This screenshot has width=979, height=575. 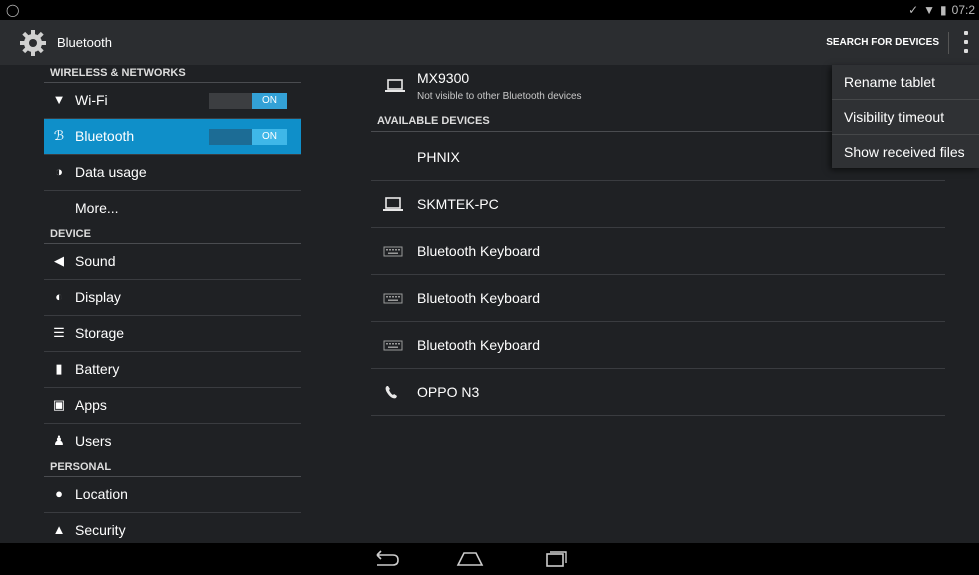 I want to click on sidebar-item-label: Bluetooth, so click(x=105, y=136).